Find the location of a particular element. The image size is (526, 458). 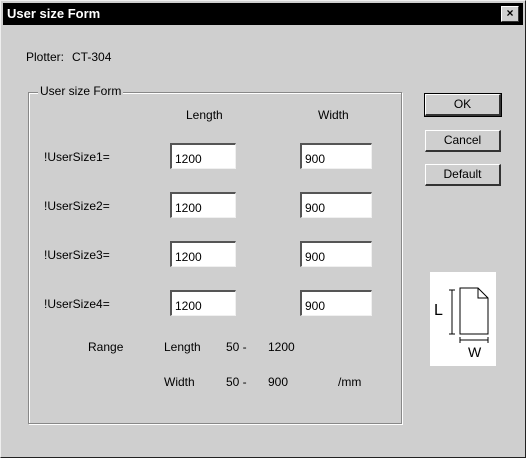

usersize2-length-field is located at coordinates (203, 205).